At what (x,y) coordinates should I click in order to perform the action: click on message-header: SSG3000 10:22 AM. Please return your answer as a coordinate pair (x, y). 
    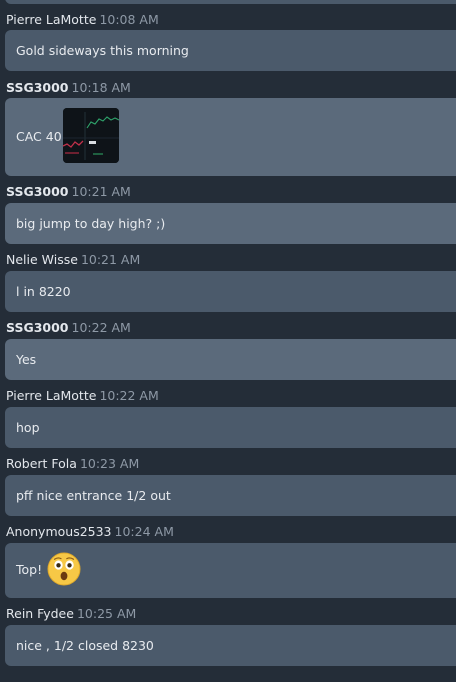
    Looking at the image, I should click on (68, 327).